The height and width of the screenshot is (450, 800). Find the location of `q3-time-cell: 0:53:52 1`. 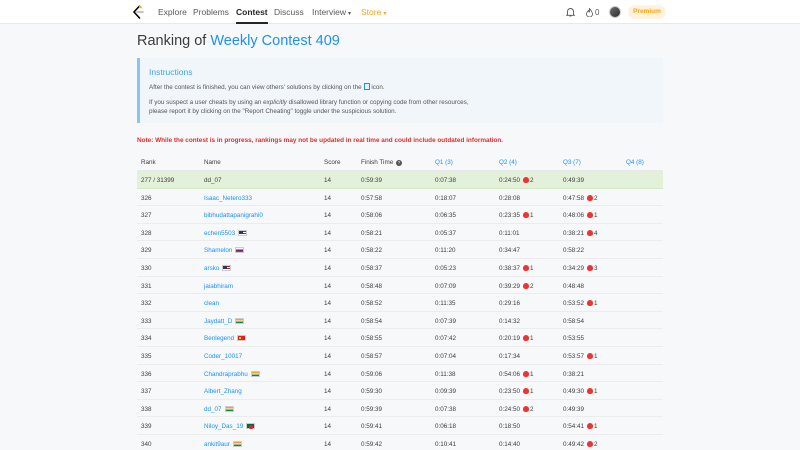

q3-time-cell: 0:53:52 1 is located at coordinates (580, 303).